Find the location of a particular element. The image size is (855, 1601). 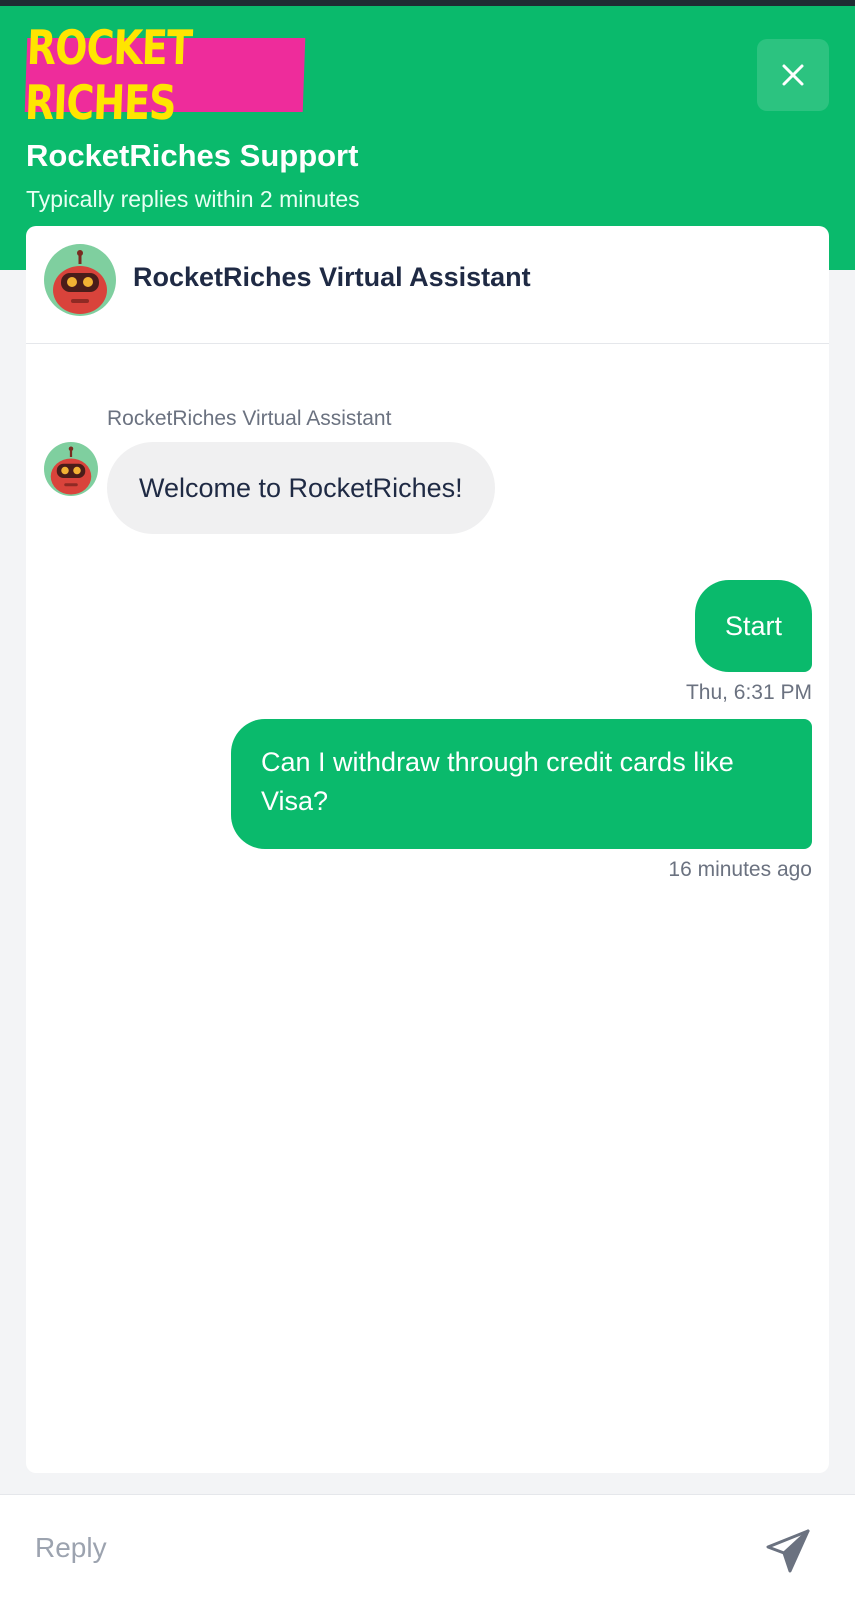

message-timestamp: Thu, 6:31 PM is located at coordinates (748, 692).